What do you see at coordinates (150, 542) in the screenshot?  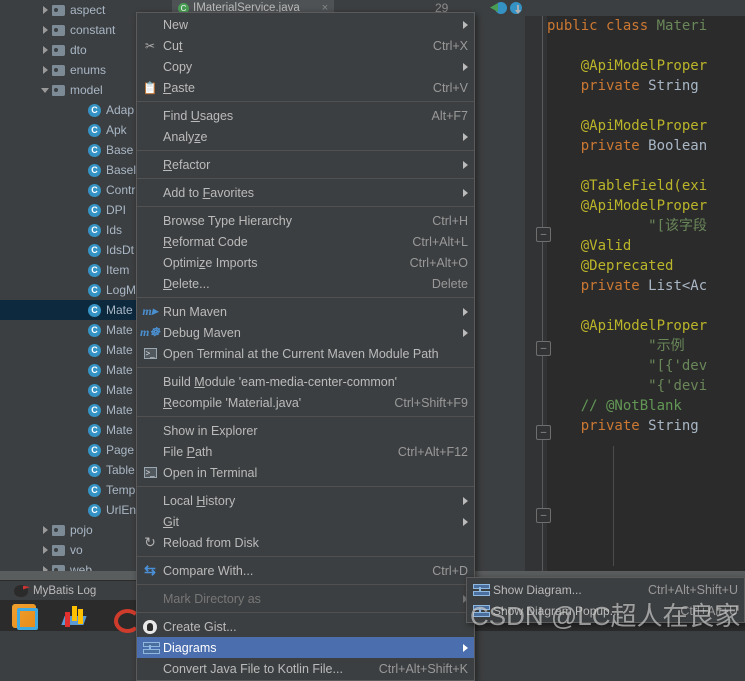 I see `reload-icon: ↻` at bounding box center [150, 542].